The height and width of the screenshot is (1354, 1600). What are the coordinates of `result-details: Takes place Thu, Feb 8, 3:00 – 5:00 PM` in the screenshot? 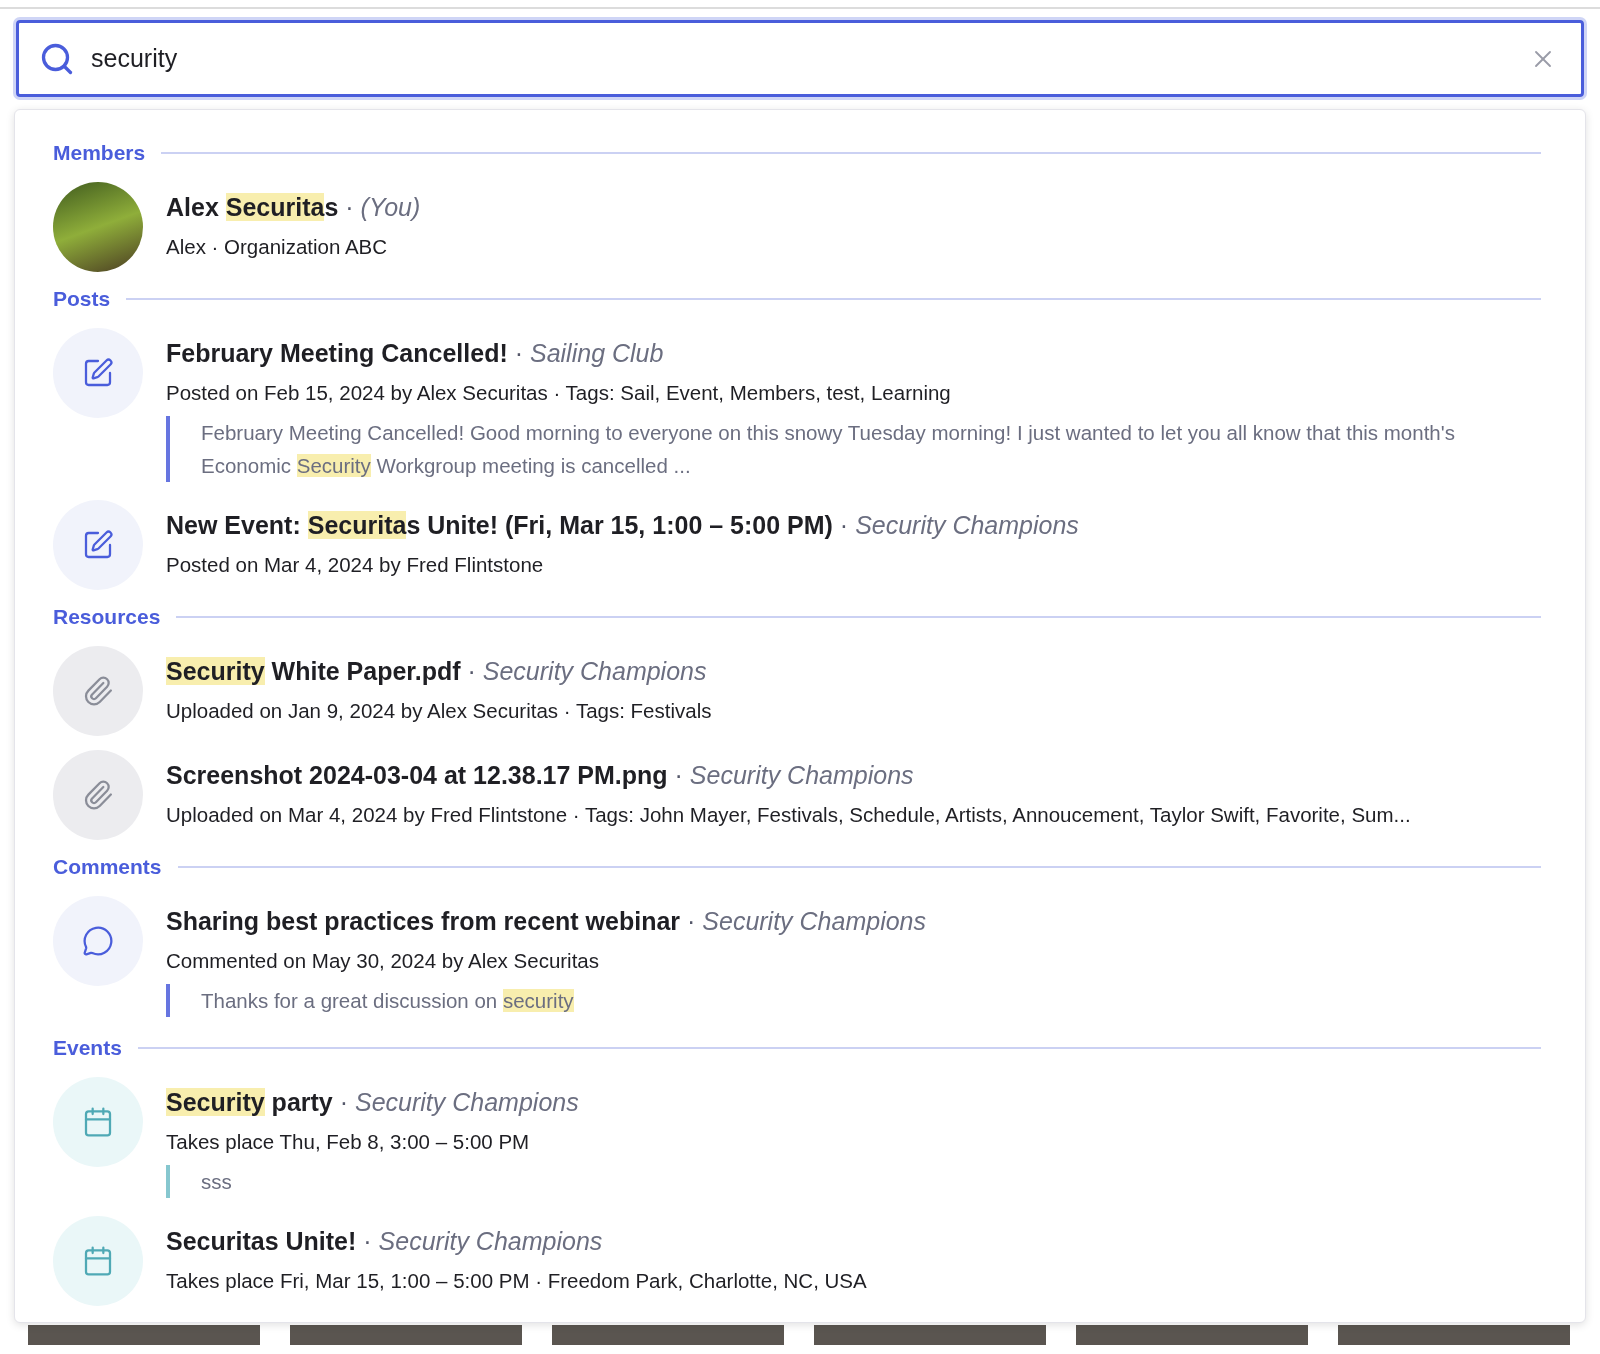 It's located at (348, 1142).